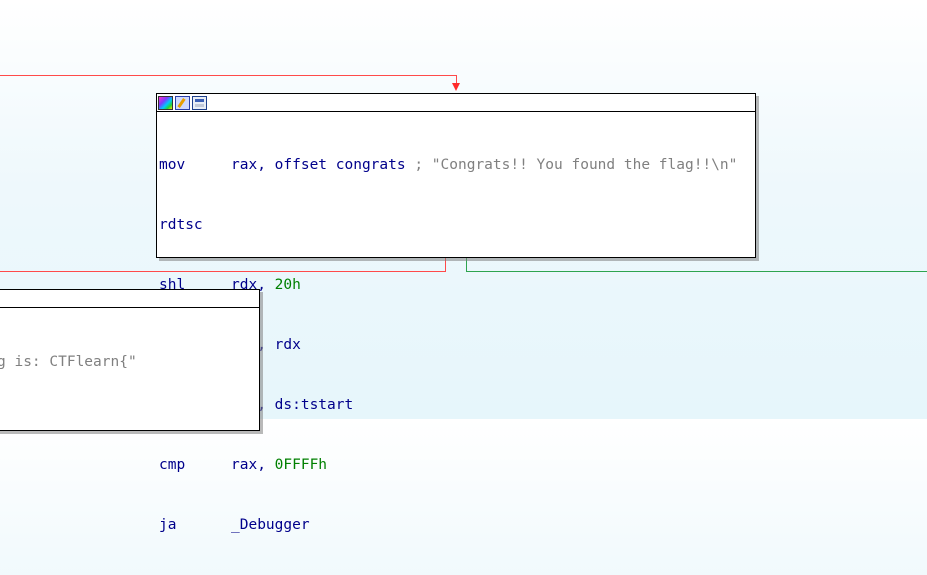 This screenshot has width=927, height=575. I want to click on mnemonic: rdtsc, so click(181, 225).